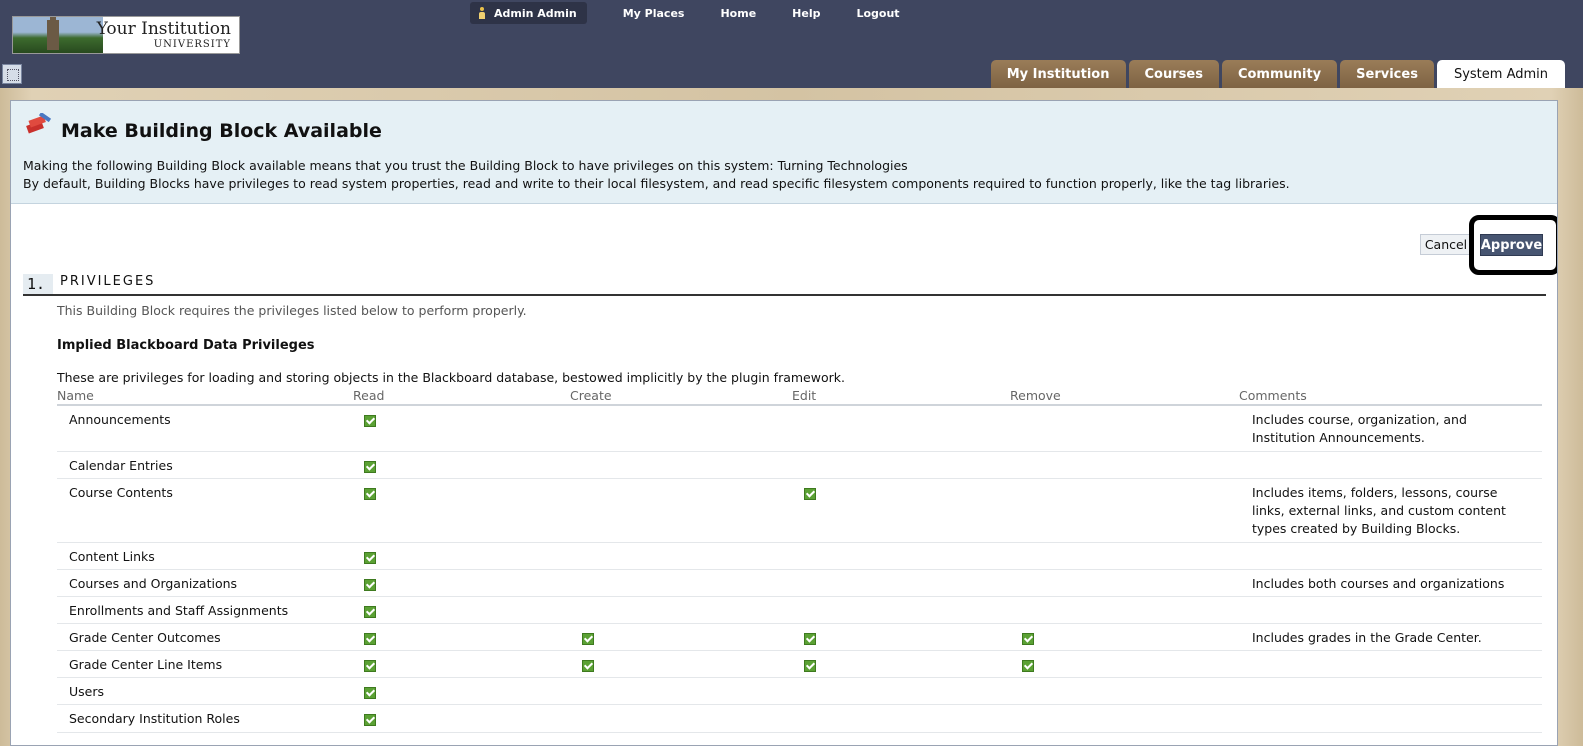 The width and height of the screenshot is (1583, 746). I want to click on logo-line-1: Your Institution, so click(163, 29).